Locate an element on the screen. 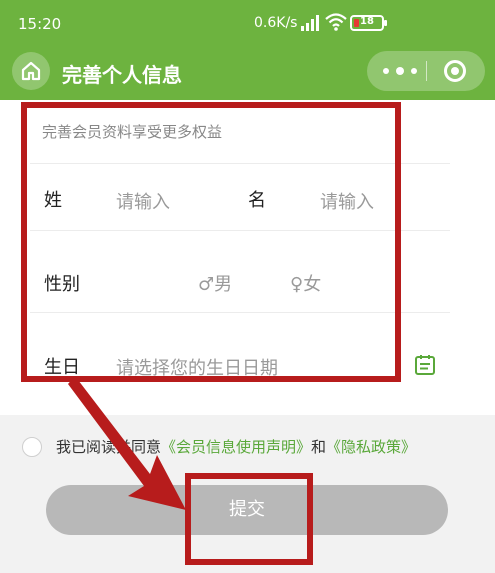 This screenshot has height=573, width=495. form-hint: 完善会员资料享受更多权益 is located at coordinates (132, 132).